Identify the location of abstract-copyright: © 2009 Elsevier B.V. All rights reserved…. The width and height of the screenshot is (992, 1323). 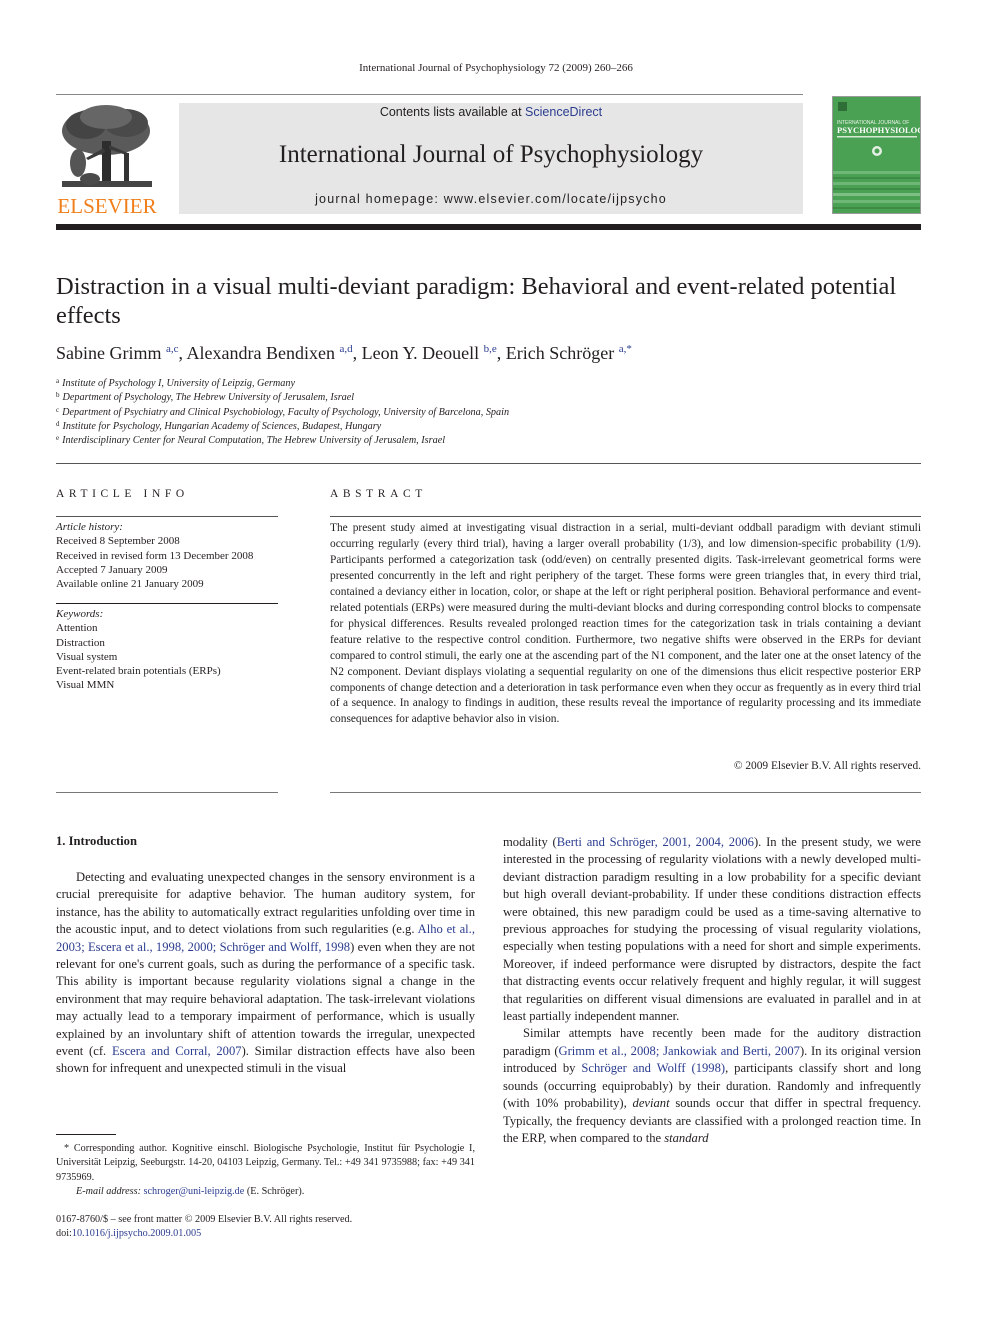
(827, 766).